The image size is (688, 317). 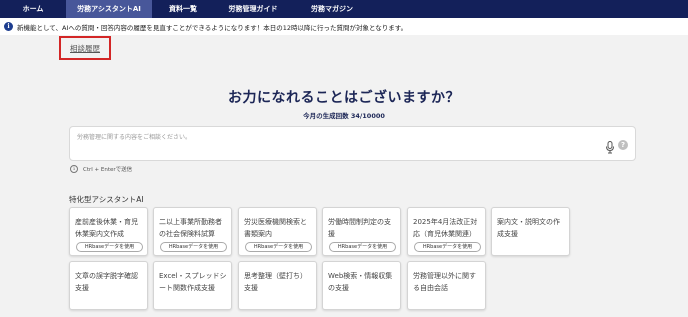 What do you see at coordinates (344, 116) in the screenshot?
I see `generation-count: 今月の生成回数 34/10000` at bounding box center [344, 116].